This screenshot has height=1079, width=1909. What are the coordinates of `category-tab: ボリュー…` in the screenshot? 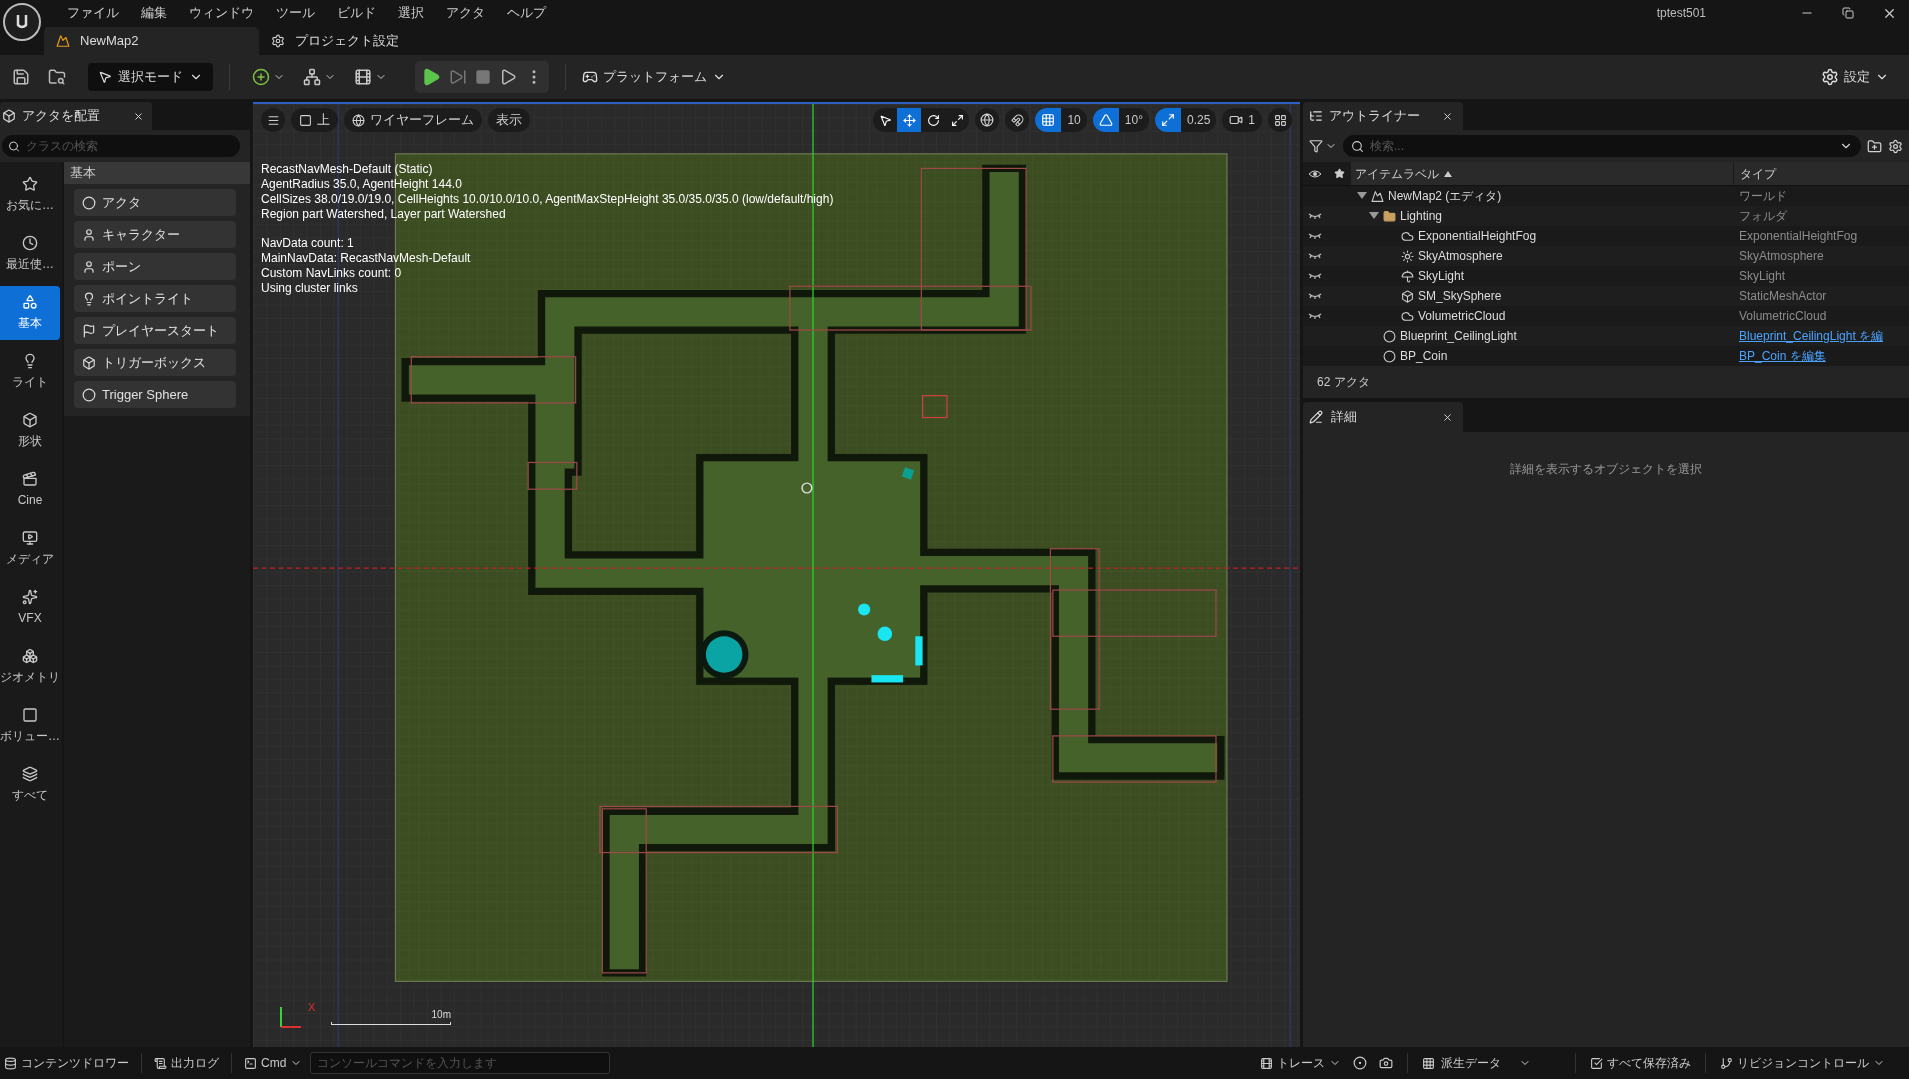 It's located at (30, 726).